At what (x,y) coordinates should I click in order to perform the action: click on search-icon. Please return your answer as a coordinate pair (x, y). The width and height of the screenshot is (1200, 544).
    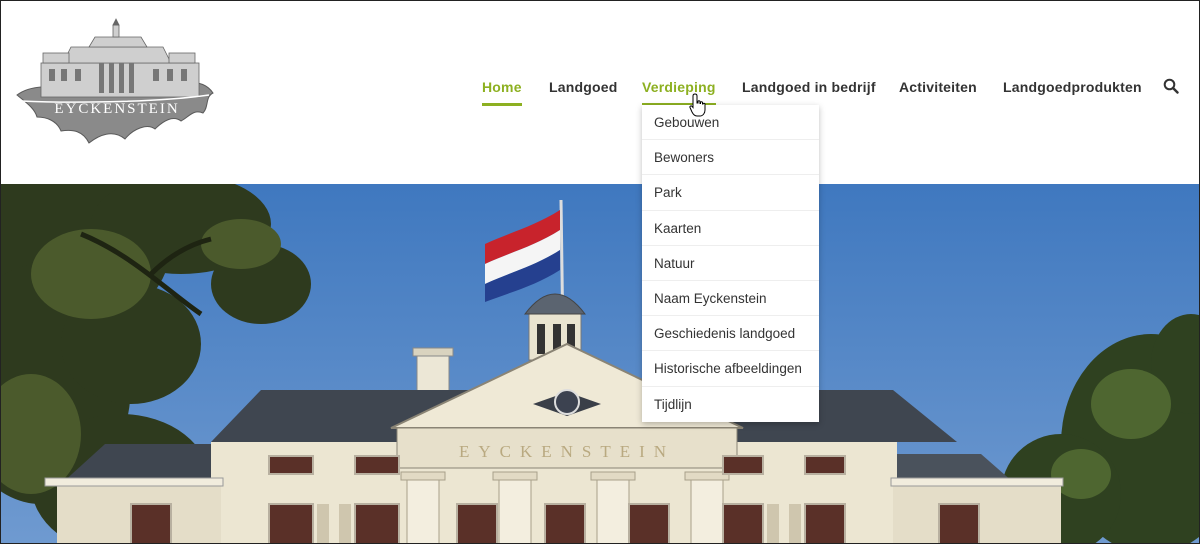
    Looking at the image, I should click on (1171, 86).